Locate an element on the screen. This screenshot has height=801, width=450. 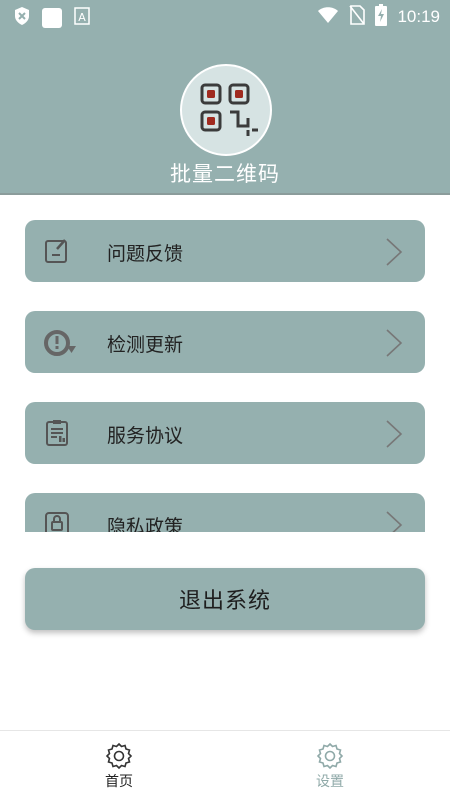
menu-item-service-agreement: 服务协议 is located at coordinates (225, 433).